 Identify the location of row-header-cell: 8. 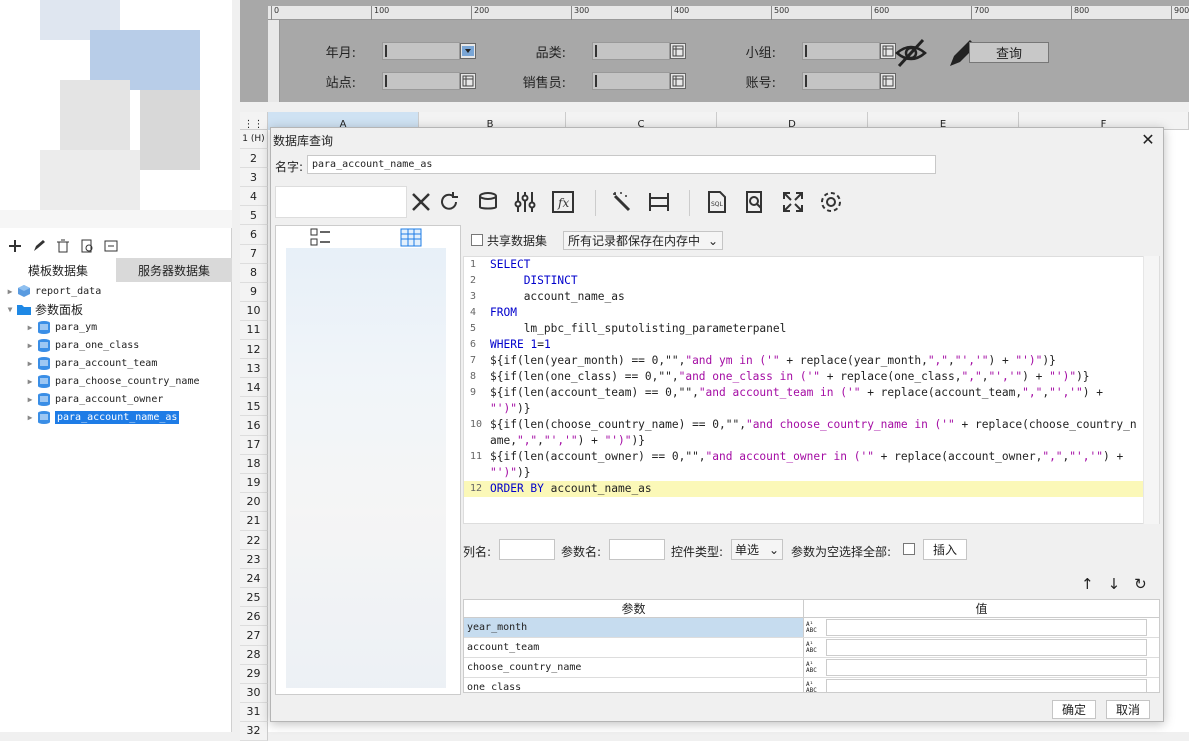
(254, 273).